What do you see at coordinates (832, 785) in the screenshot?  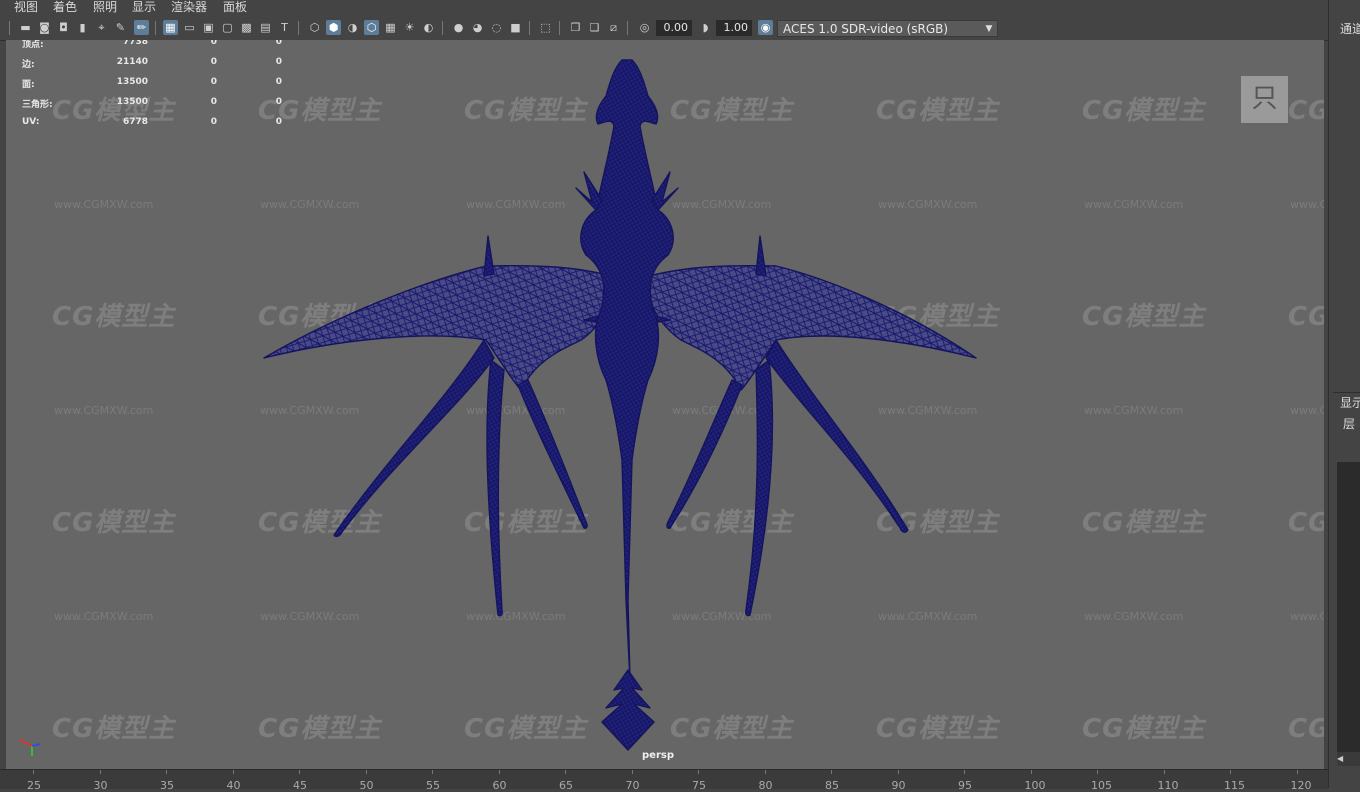 I see `timeline-tick-label: 85` at bounding box center [832, 785].